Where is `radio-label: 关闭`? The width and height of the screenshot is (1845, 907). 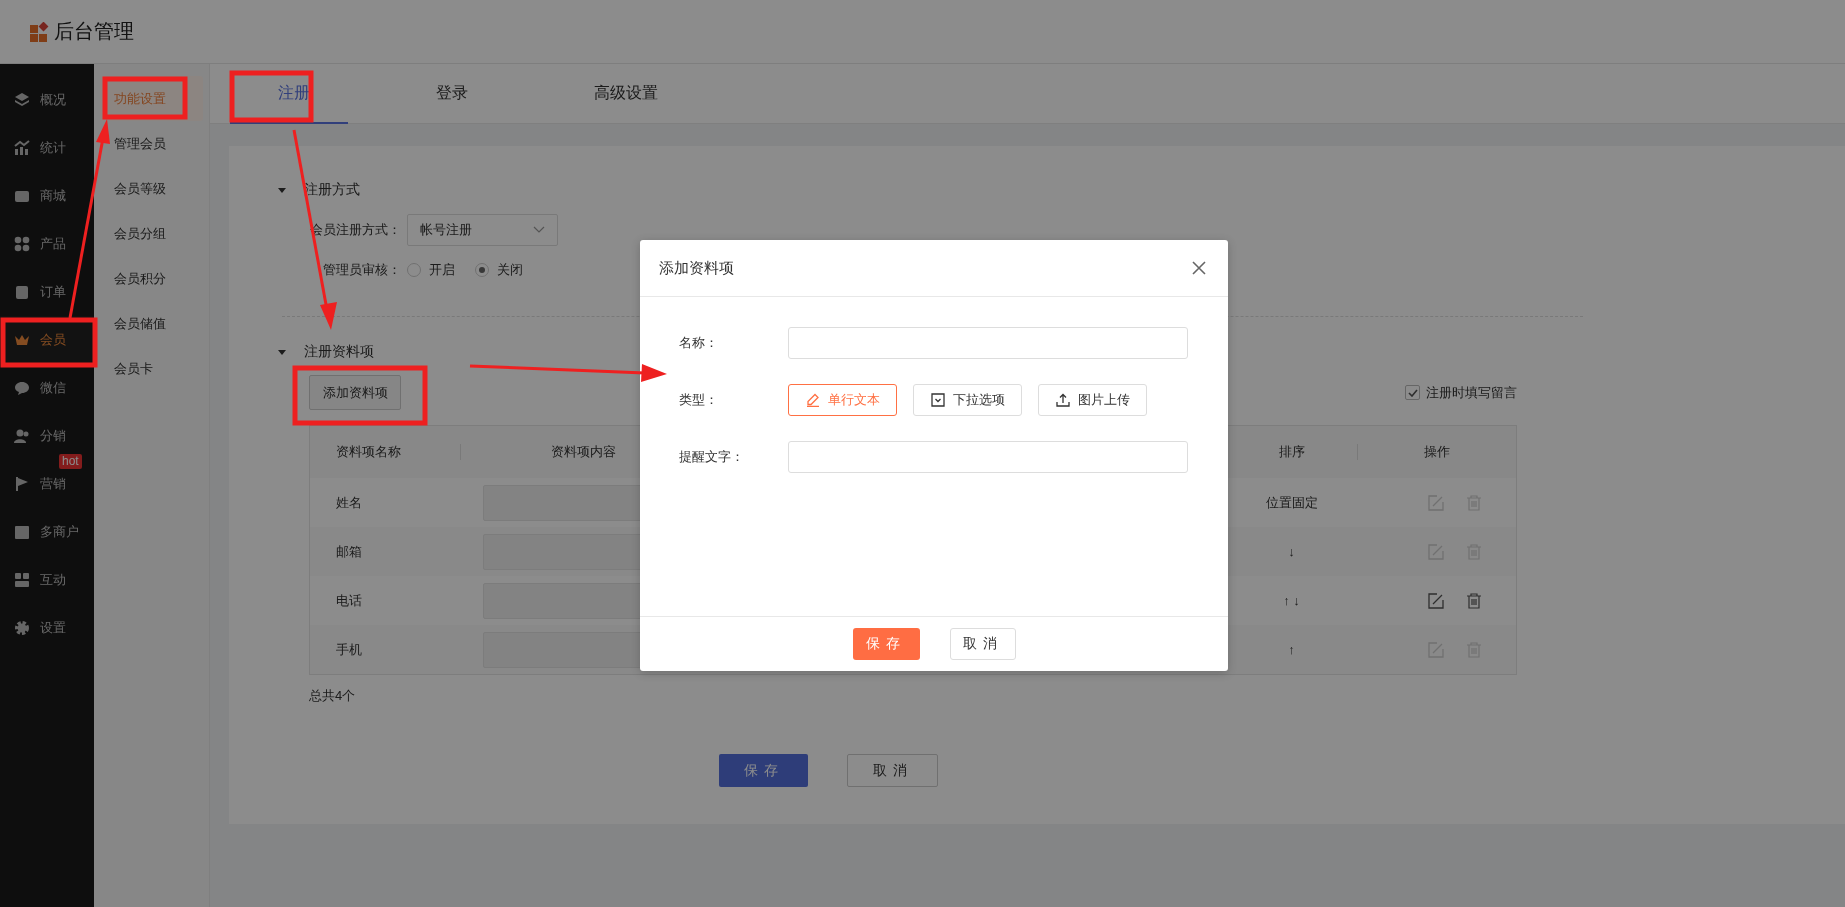 radio-label: 关闭 is located at coordinates (510, 270).